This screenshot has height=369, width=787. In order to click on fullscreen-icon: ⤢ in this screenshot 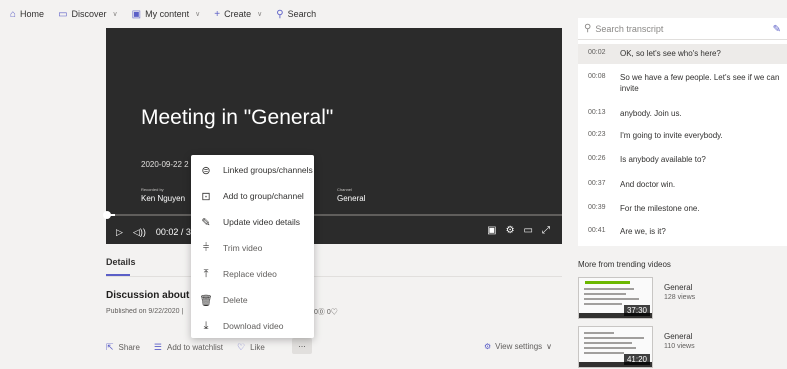, I will do `click(546, 230)`.